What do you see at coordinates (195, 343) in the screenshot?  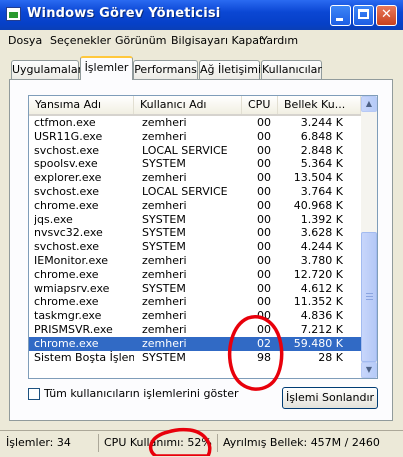 I see `process-row: chrome.exe zemheri 02 59.480 K` at bounding box center [195, 343].